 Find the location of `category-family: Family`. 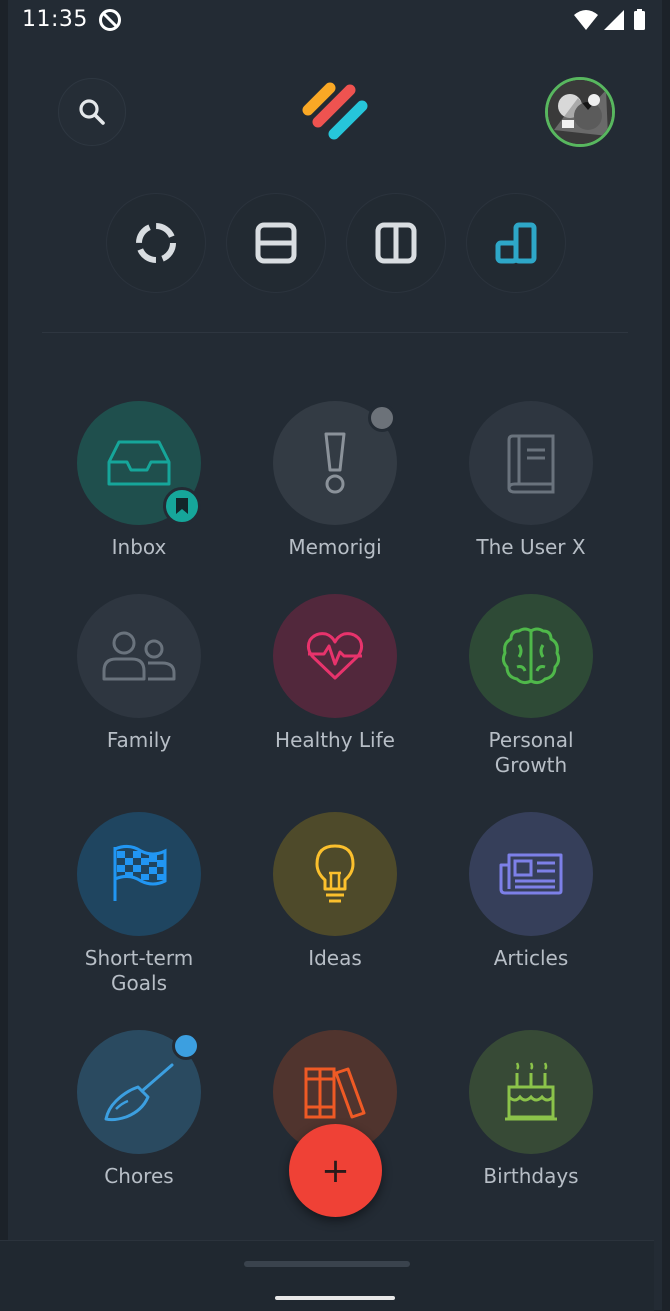

category-family: Family is located at coordinates (139, 673).